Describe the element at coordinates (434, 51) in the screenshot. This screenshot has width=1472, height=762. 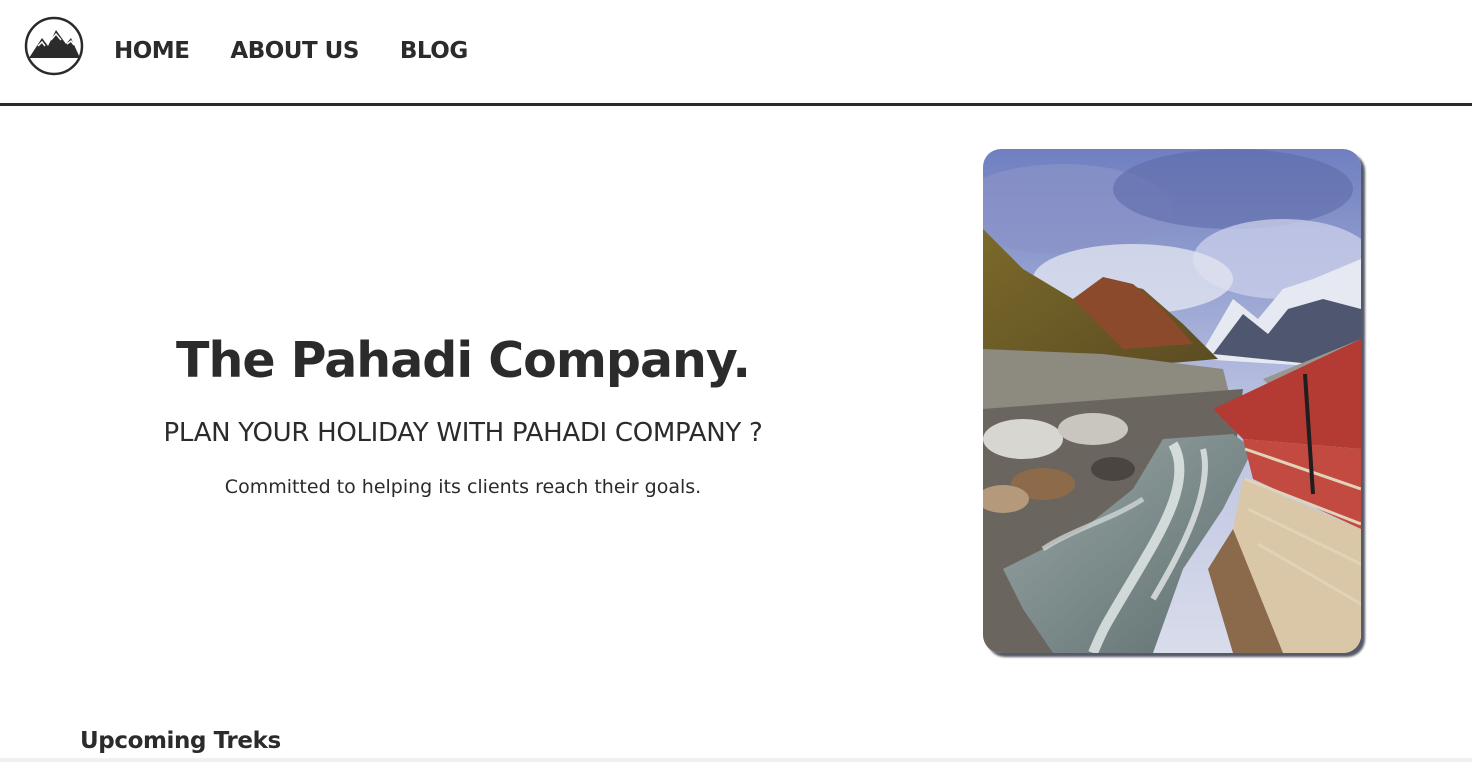
I see `nav-link-blog: BLOG` at that location.